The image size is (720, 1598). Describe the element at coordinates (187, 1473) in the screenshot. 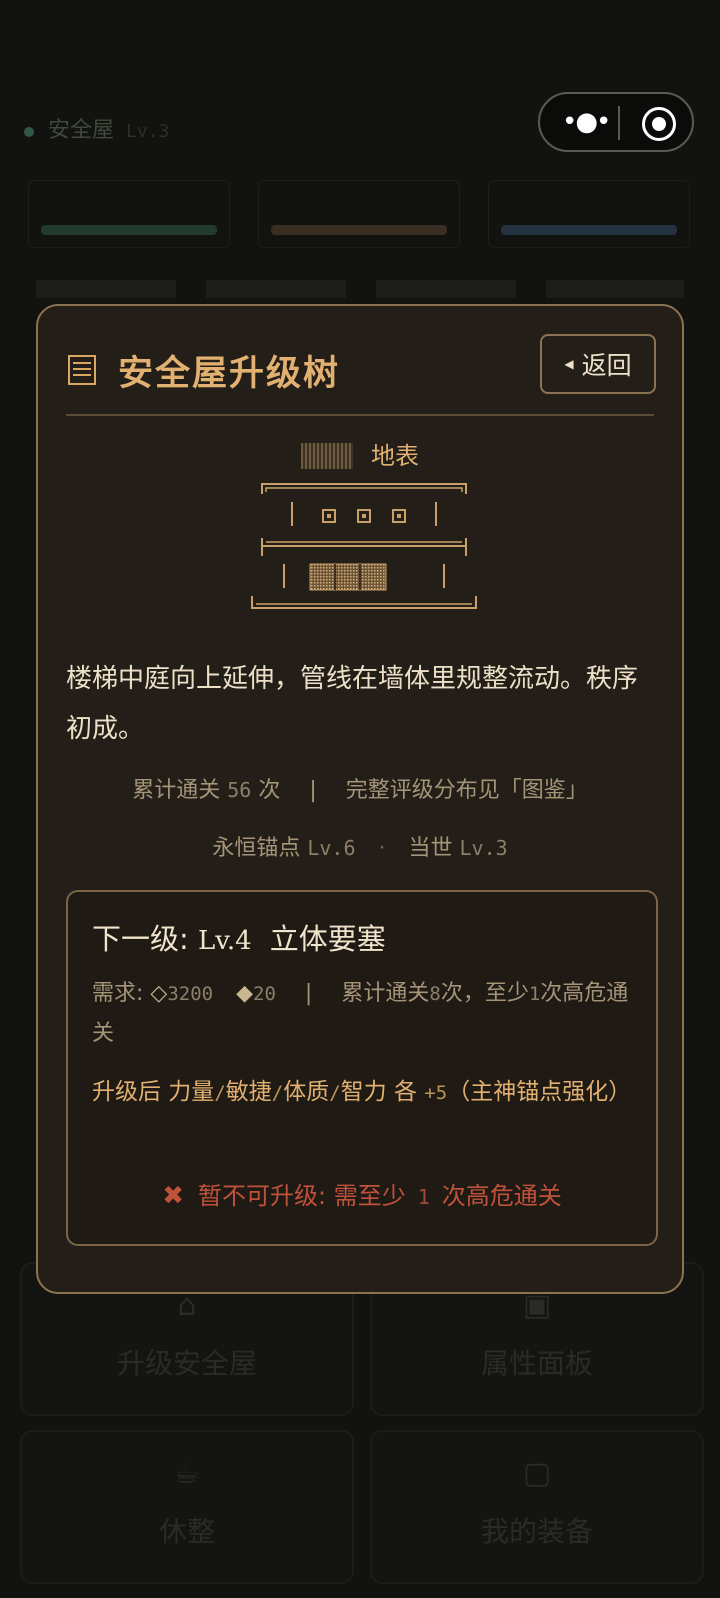

I see `cup-icon: ☕` at that location.